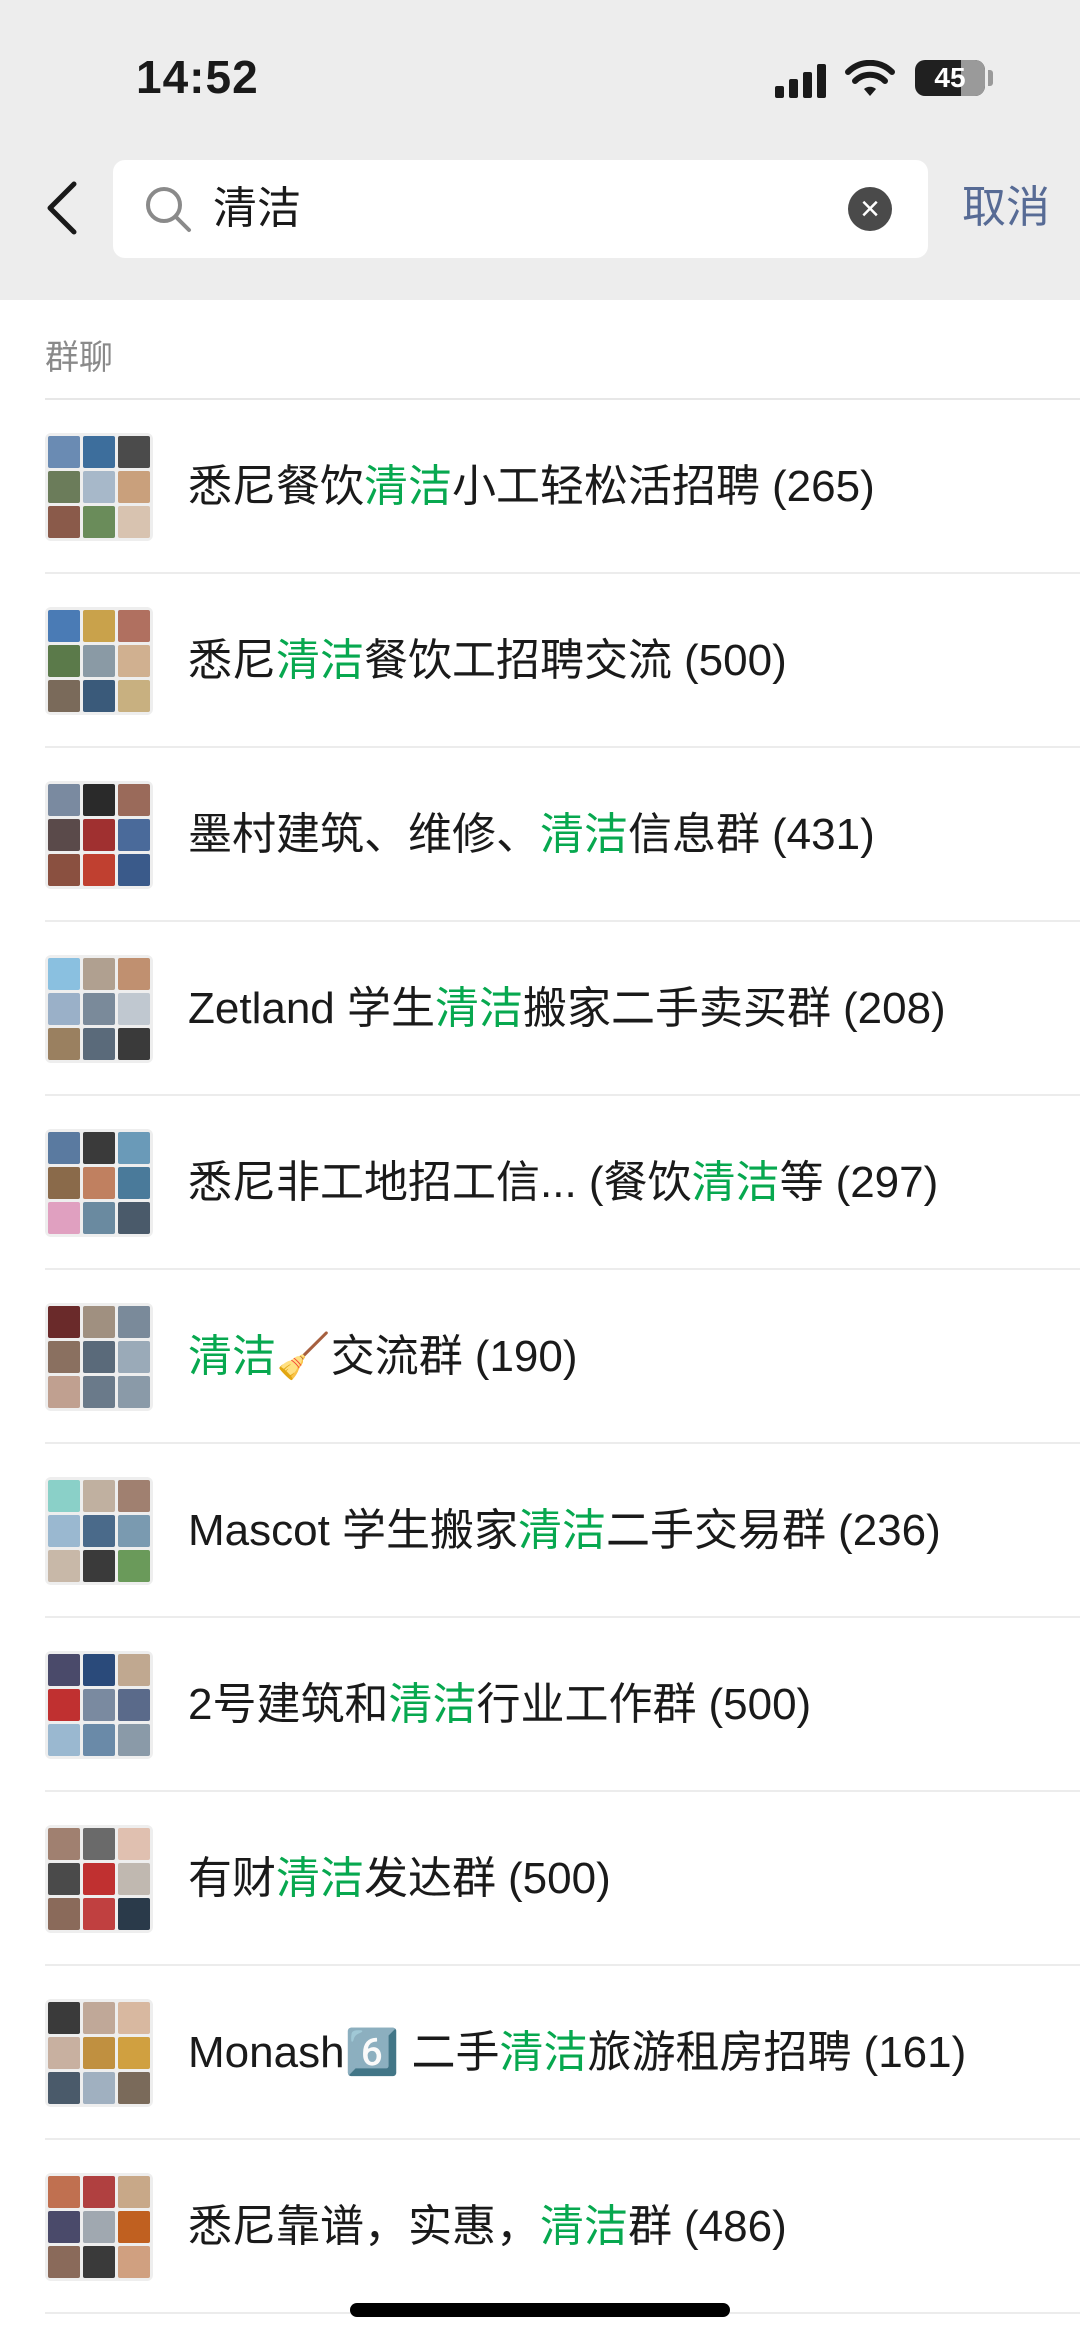 The height and width of the screenshot is (2339, 1080). I want to click on section-label-group-chats: 群聊, so click(79, 358).